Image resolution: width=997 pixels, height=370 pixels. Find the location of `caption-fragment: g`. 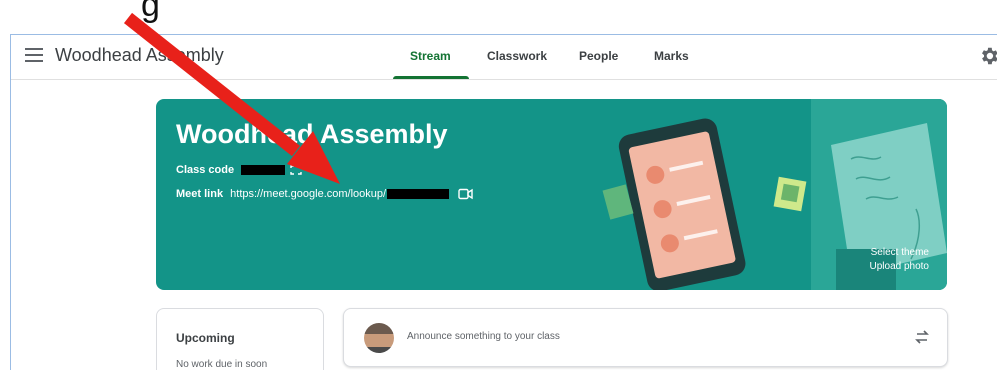

caption-fragment: g is located at coordinates (150, 12).